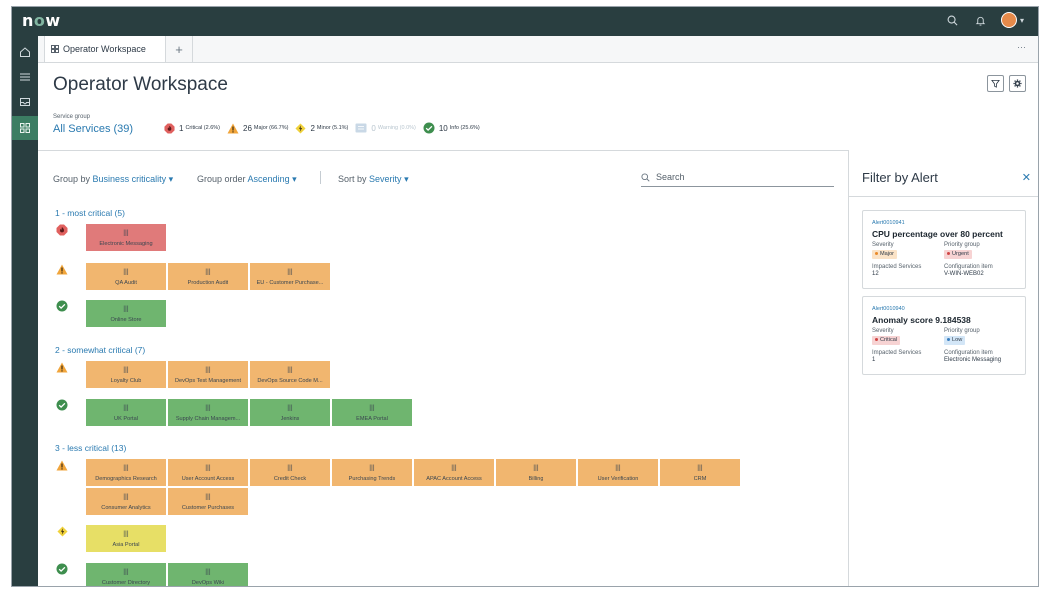 This screenshot has height=593, width=1050. Describe the element at coordinates (352, 179) in the screenshot. I see `sort-by-label: Sort by` at that location.